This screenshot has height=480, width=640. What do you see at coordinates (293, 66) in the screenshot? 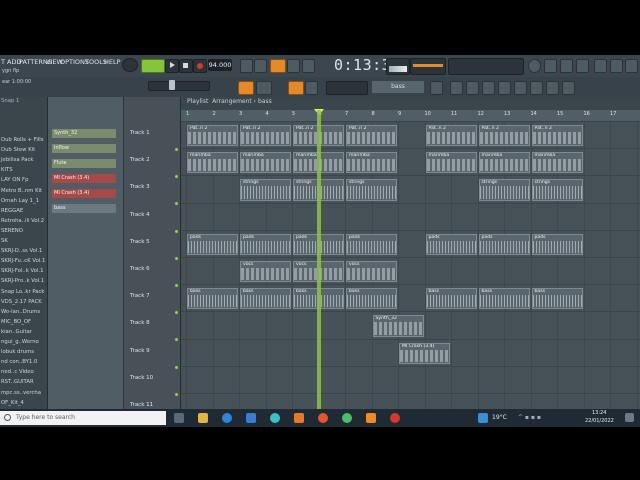
I see `countdown-button` at bounding box center [293, 66].